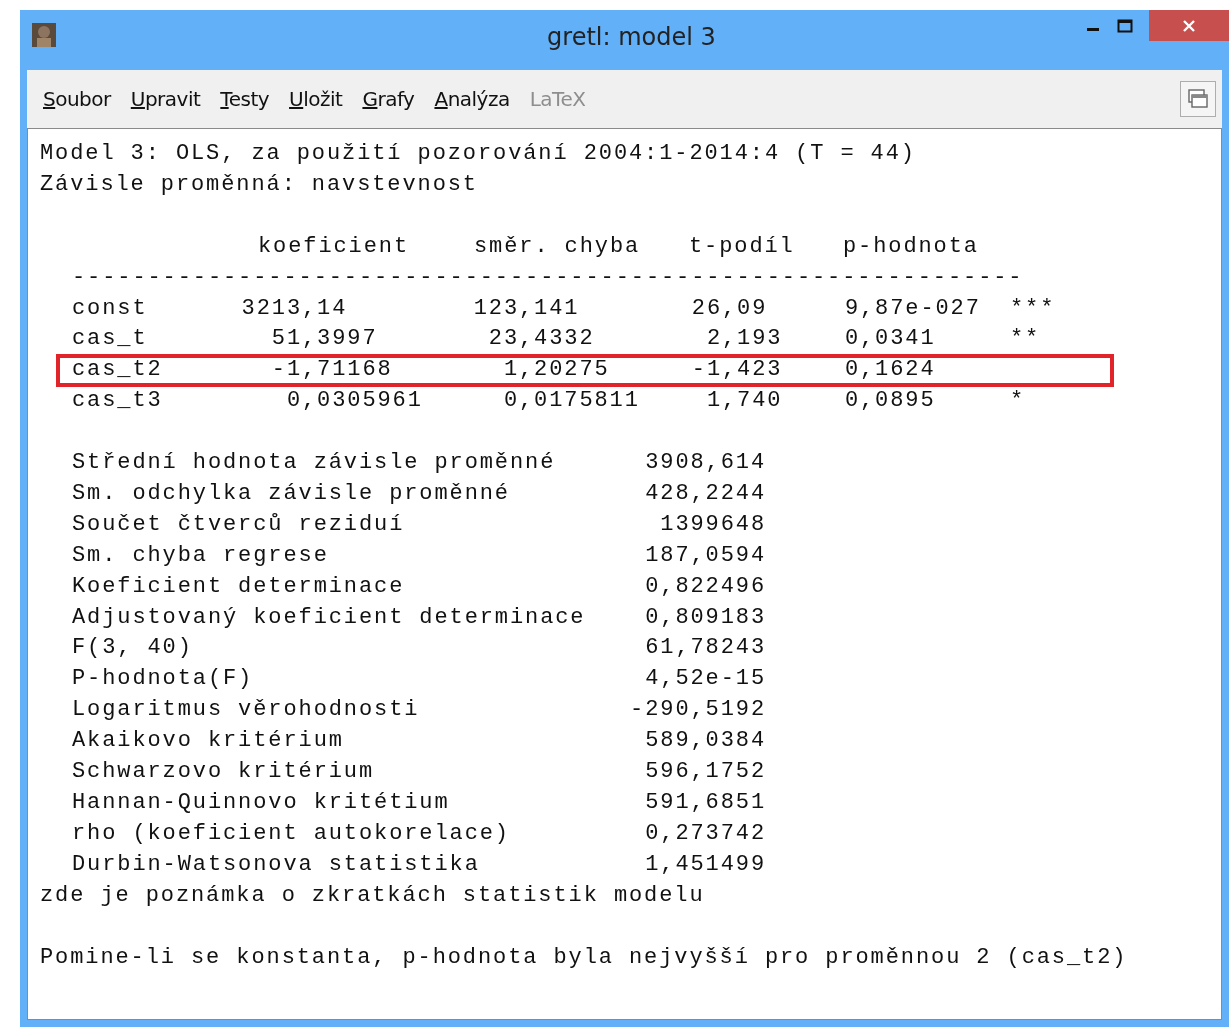  Describe the element at coordinates (705, 463) in the screenshot. I see `statistic-value: 3908,614` at that location.